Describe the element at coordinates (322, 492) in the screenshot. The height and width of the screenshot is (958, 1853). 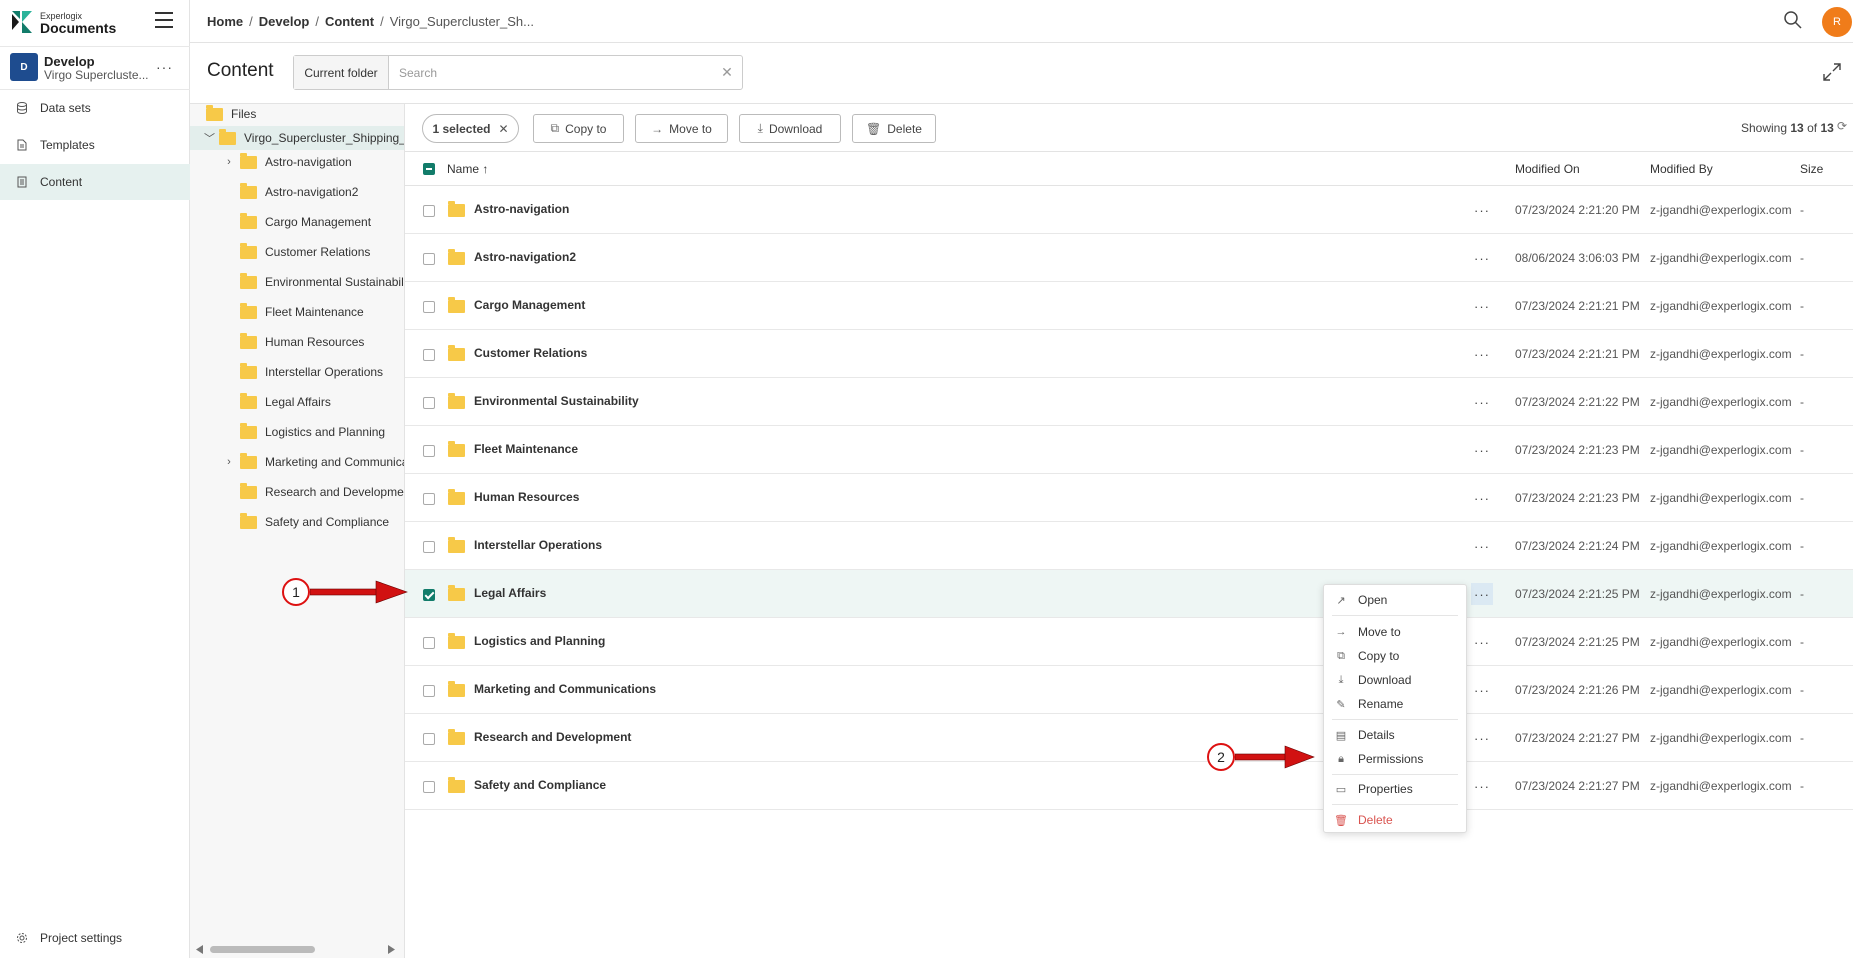
I see `tree-item: Research and Development` at that location.